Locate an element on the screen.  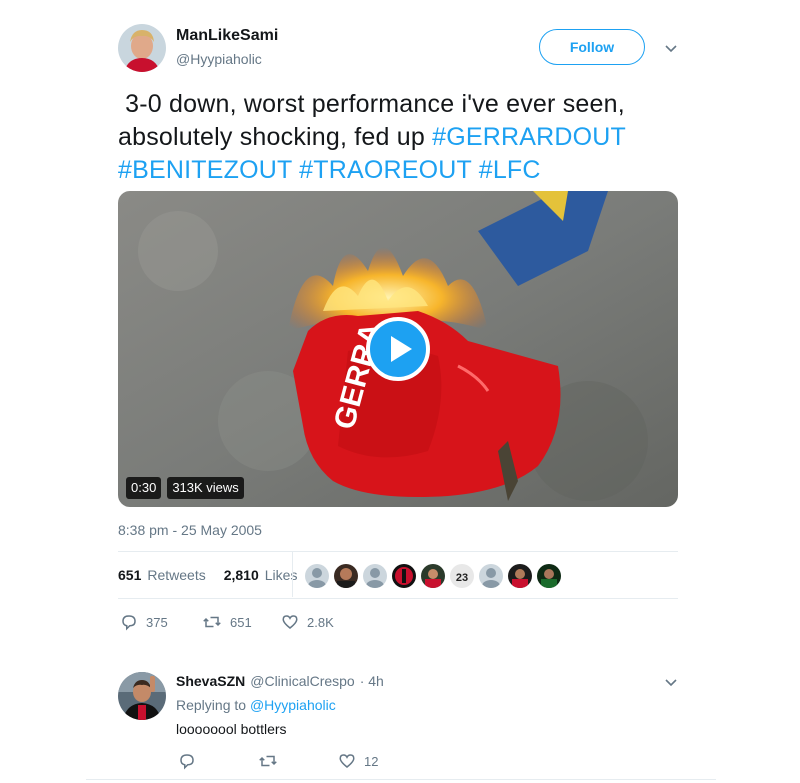
retweet-action: 651 is located at coordinates (227, 622).